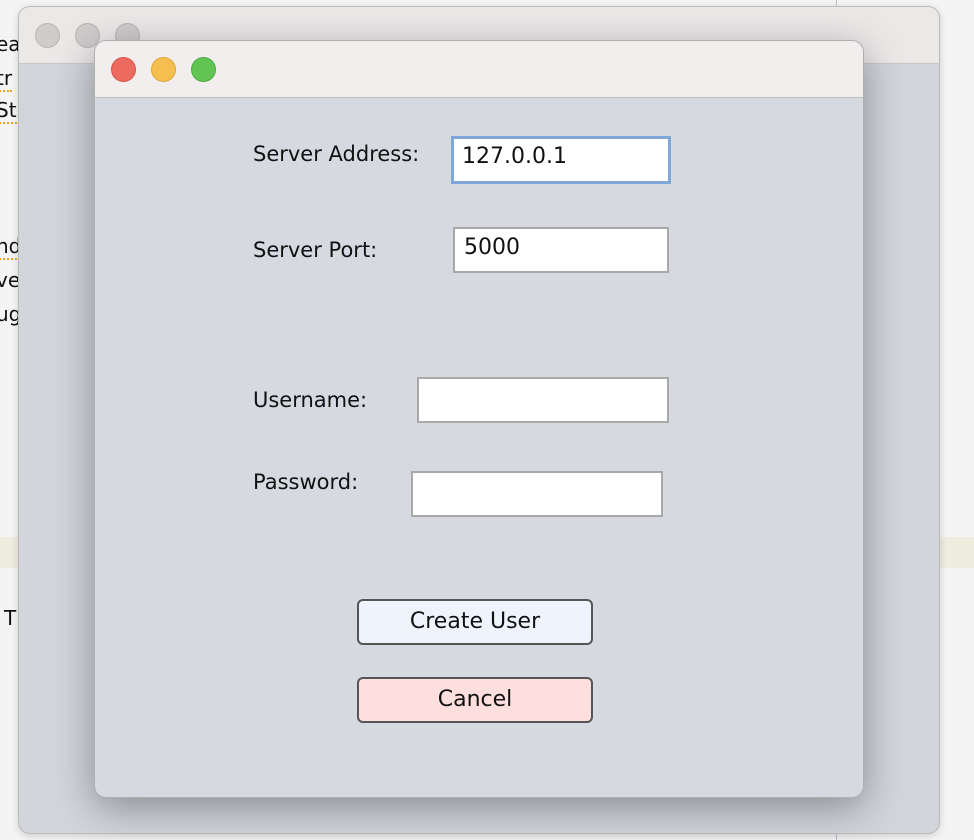 This screenshot has width=974, height=840. What do you see at coordinates (475, 622) in the screenshot?
I see `create-user-button: Create User` at bounding box center [475, 622].